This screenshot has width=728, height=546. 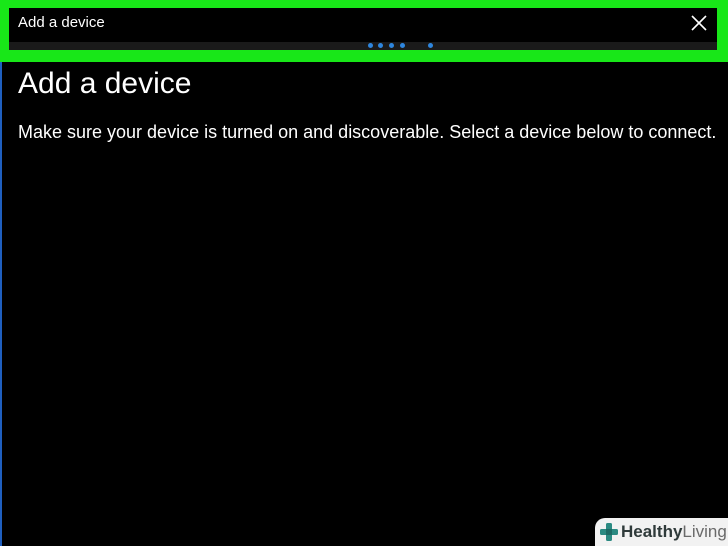 I want to click on title-bar: Add a device, so click(x=363, y=29).